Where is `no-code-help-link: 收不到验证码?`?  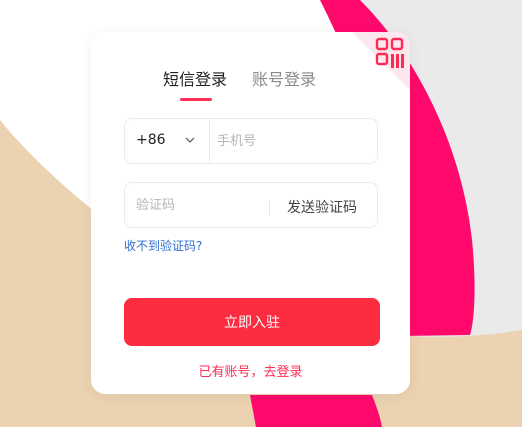 no-code-help-link: 收不到验证码? is located at coordinates (163, 245).